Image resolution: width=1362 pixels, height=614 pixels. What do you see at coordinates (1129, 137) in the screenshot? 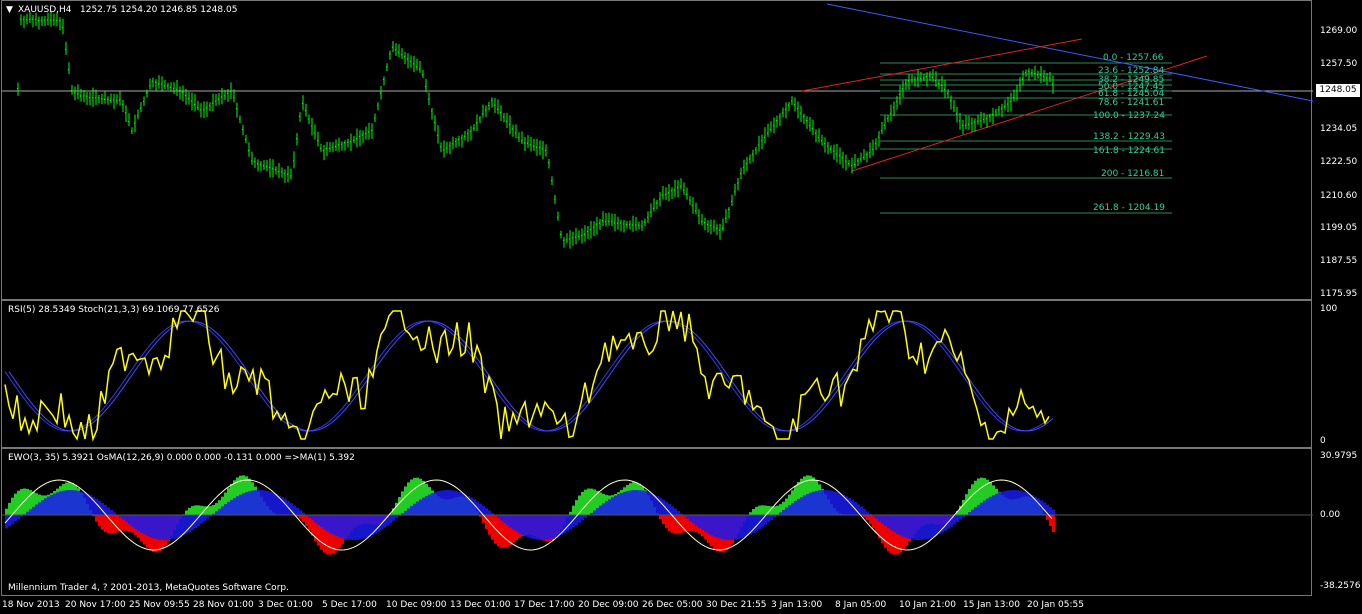
I see `fib-label: 138.2 - 1229.43` at bounding box center [1129, 137].